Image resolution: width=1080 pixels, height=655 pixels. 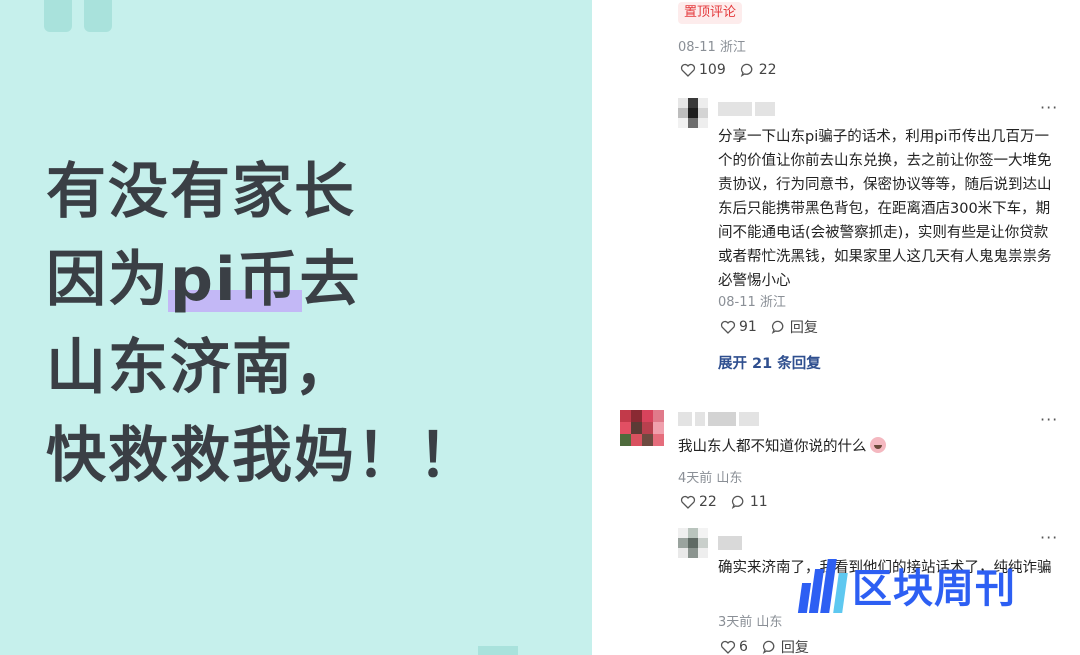 What do you see at coordinates (498, 650) in the screenshot?
I see `corner-decoration` at bounding box center [498, 650].